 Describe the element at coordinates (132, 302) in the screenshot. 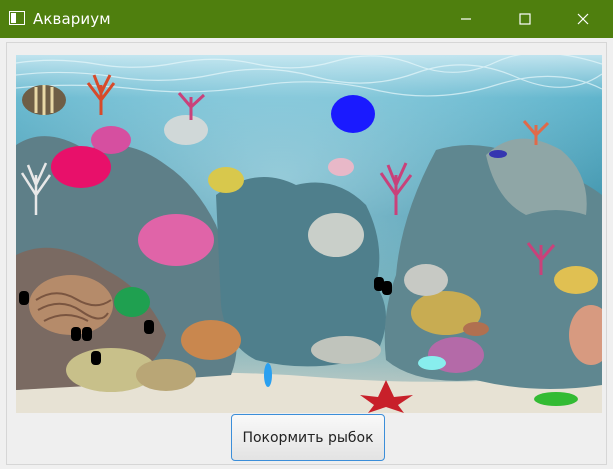

I see `green-fish` at that location.